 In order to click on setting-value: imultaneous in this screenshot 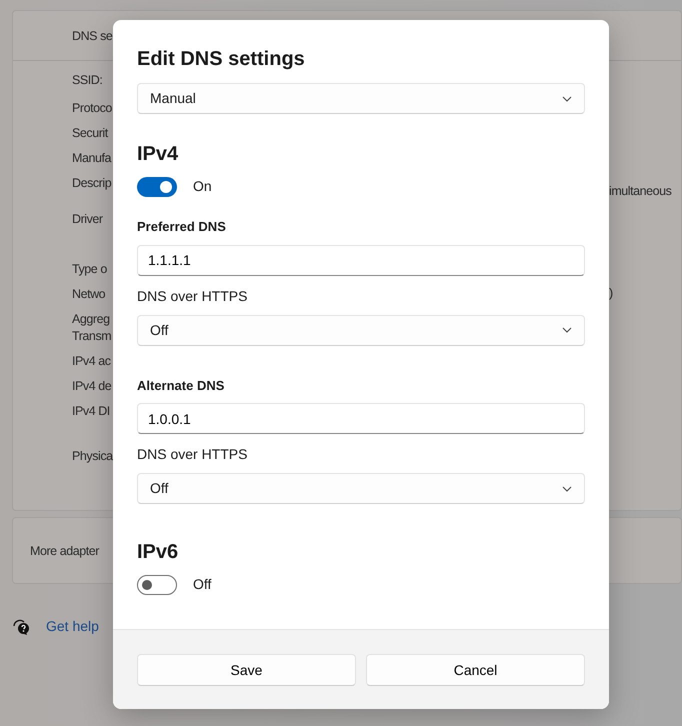, I will do `click(640, 191)`.